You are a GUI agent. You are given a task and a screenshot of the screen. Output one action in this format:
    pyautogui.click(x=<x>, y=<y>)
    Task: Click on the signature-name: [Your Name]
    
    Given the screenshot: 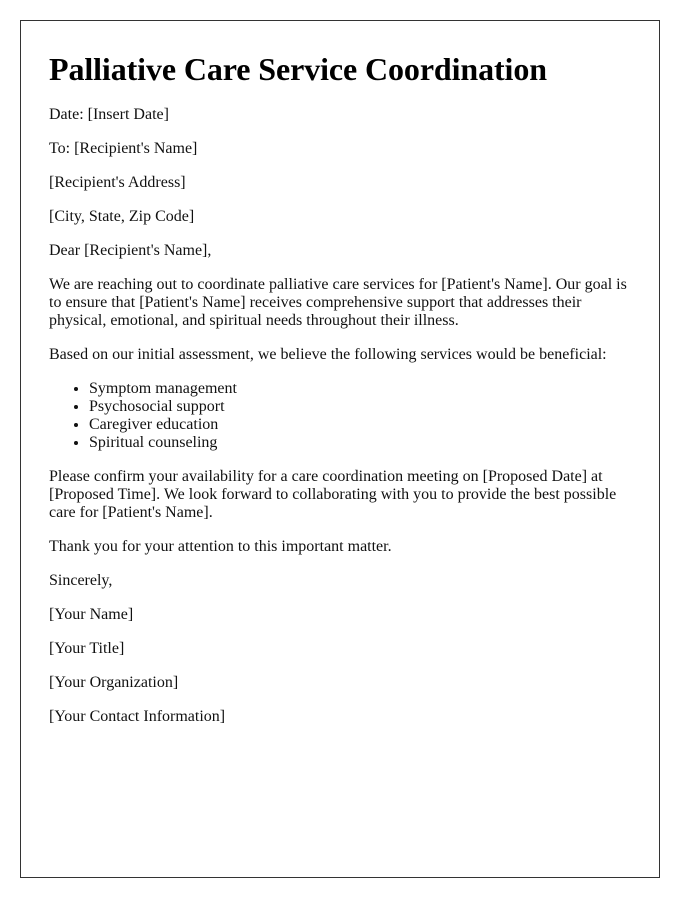 What is the action you would take?
    pyautogui.click(x=91, y=614)
    